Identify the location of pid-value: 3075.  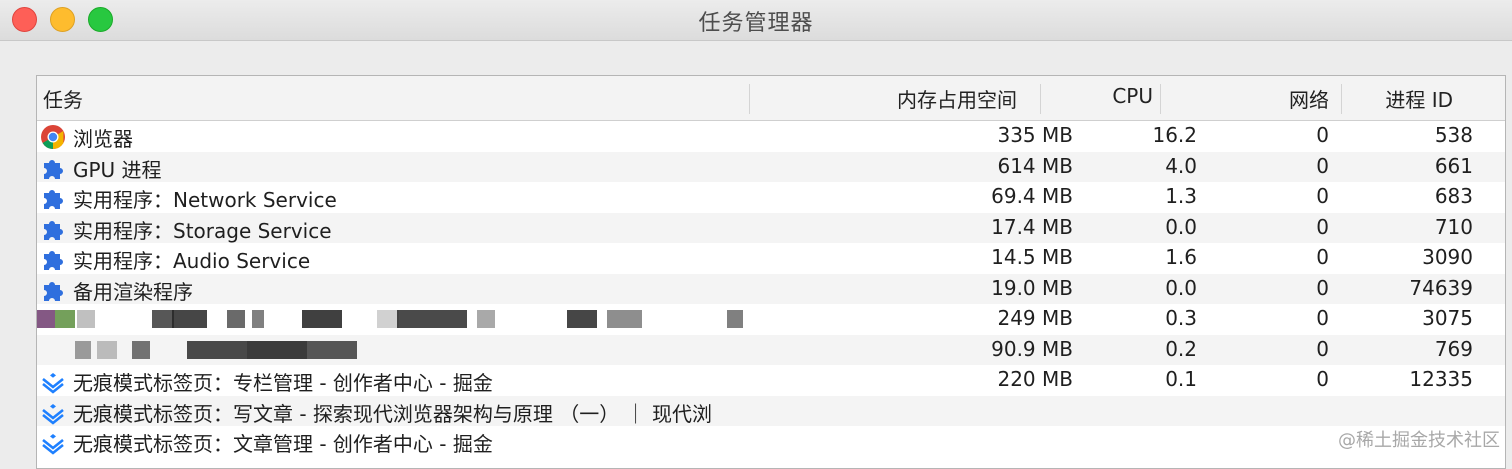
(1447, 318).